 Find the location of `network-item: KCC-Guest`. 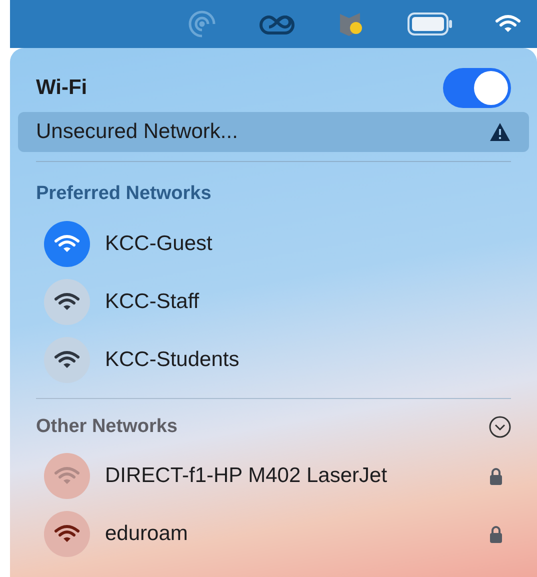

network-item: KCC-Guest is located at coordinates (273, 243).